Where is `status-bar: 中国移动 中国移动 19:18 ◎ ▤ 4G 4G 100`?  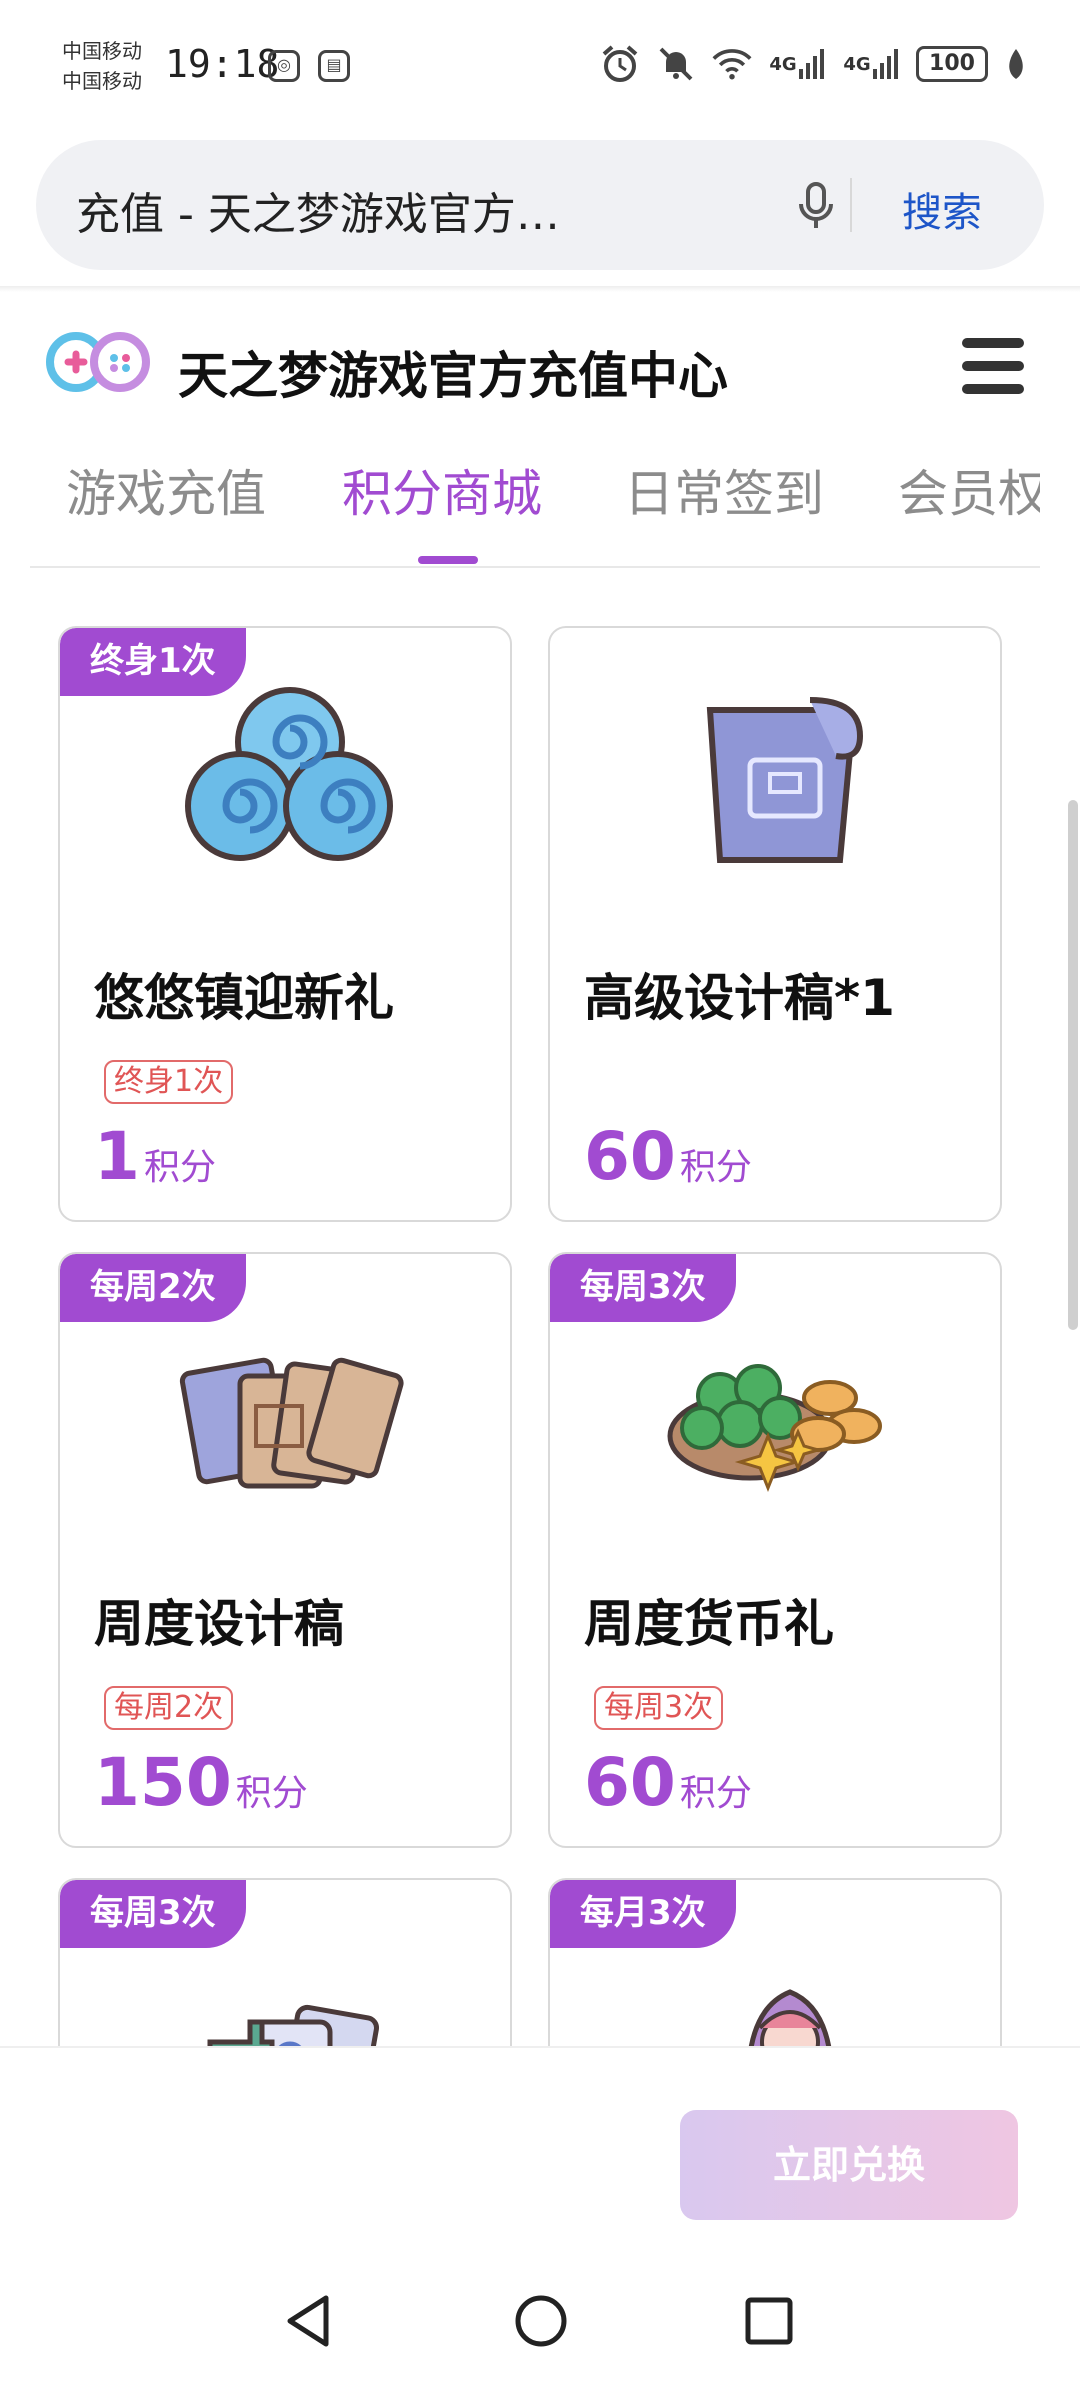 status-bar: 中国移动 中国移动 19:18 ◎ ▤ 4G 4G 100 is located at coordinates (540, 67).